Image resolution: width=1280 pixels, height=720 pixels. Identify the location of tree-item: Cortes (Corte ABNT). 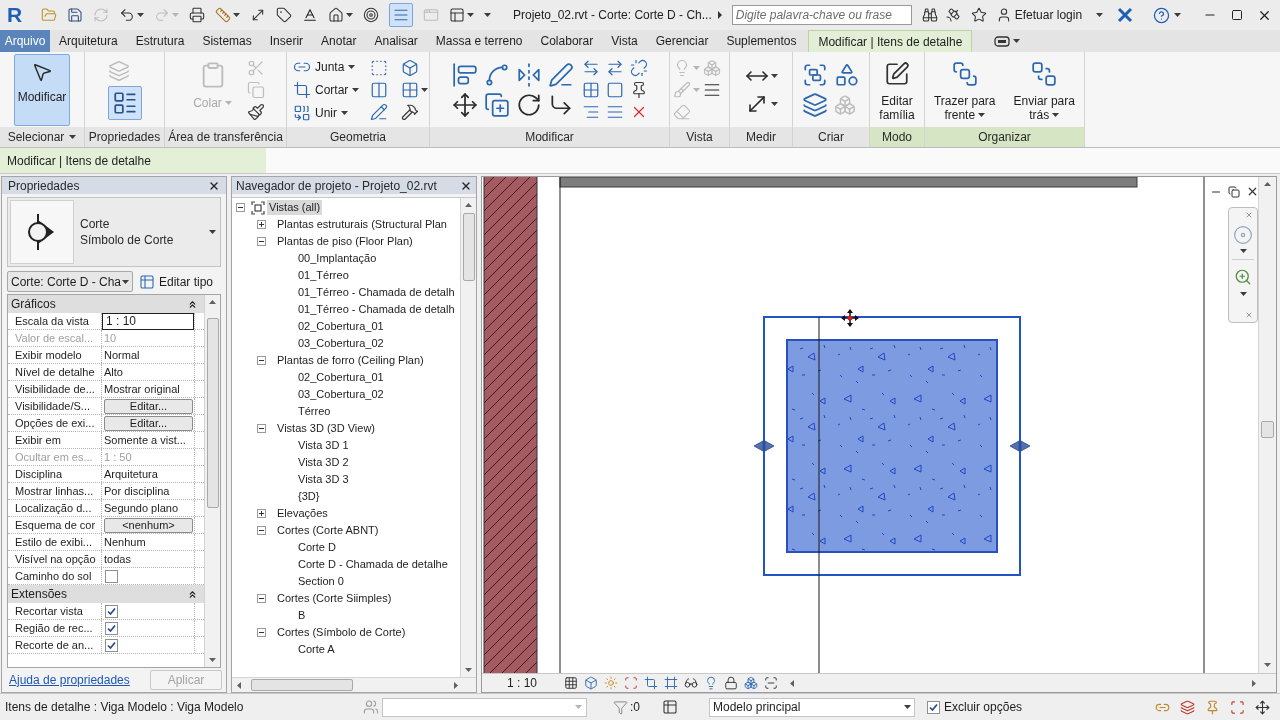
(328, 530).